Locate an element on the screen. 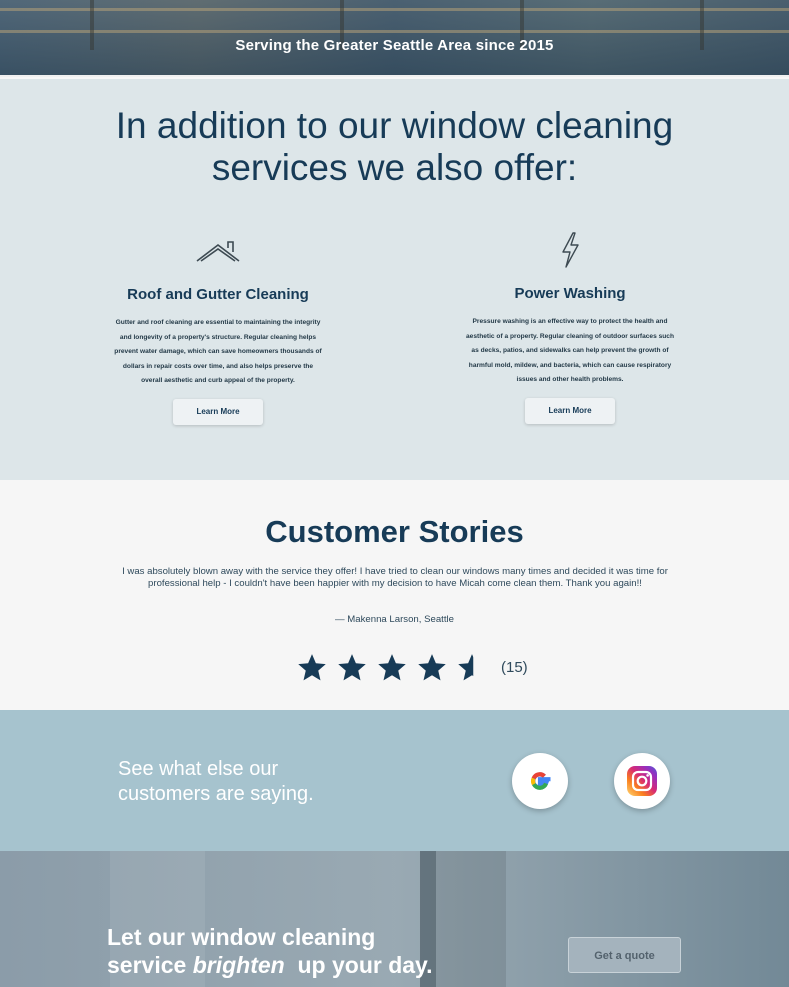 This screenshot has height=987, width=789. service-title: Roof and Gutter Cleaning is located at coordinates (218, 294).